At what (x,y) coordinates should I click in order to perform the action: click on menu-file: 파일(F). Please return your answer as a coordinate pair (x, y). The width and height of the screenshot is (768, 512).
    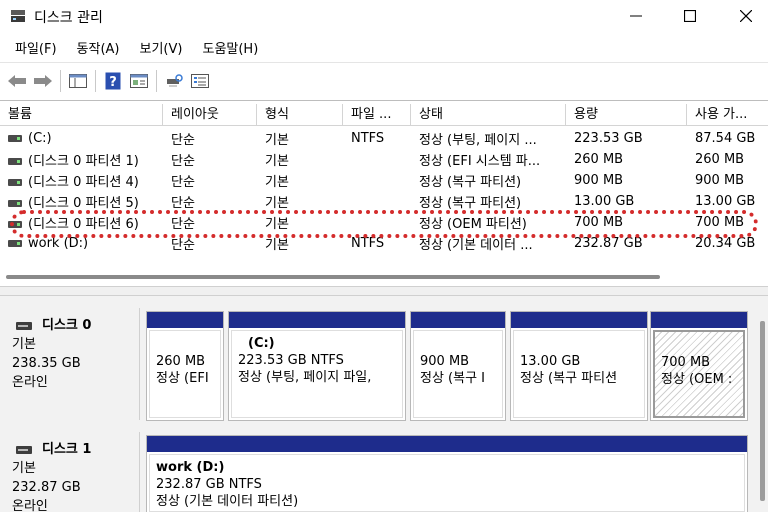
    Looking at the image, I should click on (36, 47).